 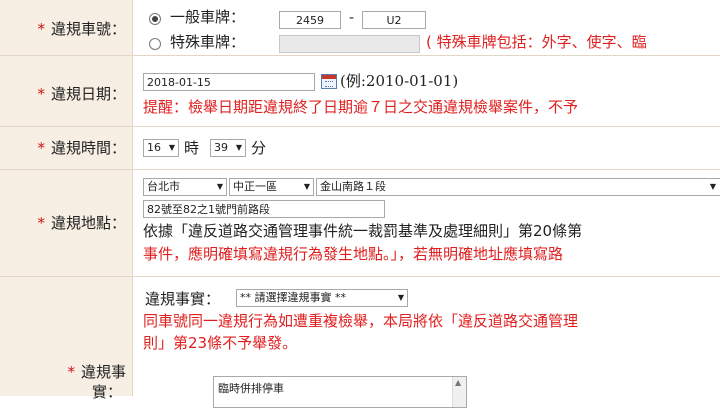 What do you see at coordinates (154, 147) in the screenshot?
I see `hour-value: 16` at bounding box center [154, 147].